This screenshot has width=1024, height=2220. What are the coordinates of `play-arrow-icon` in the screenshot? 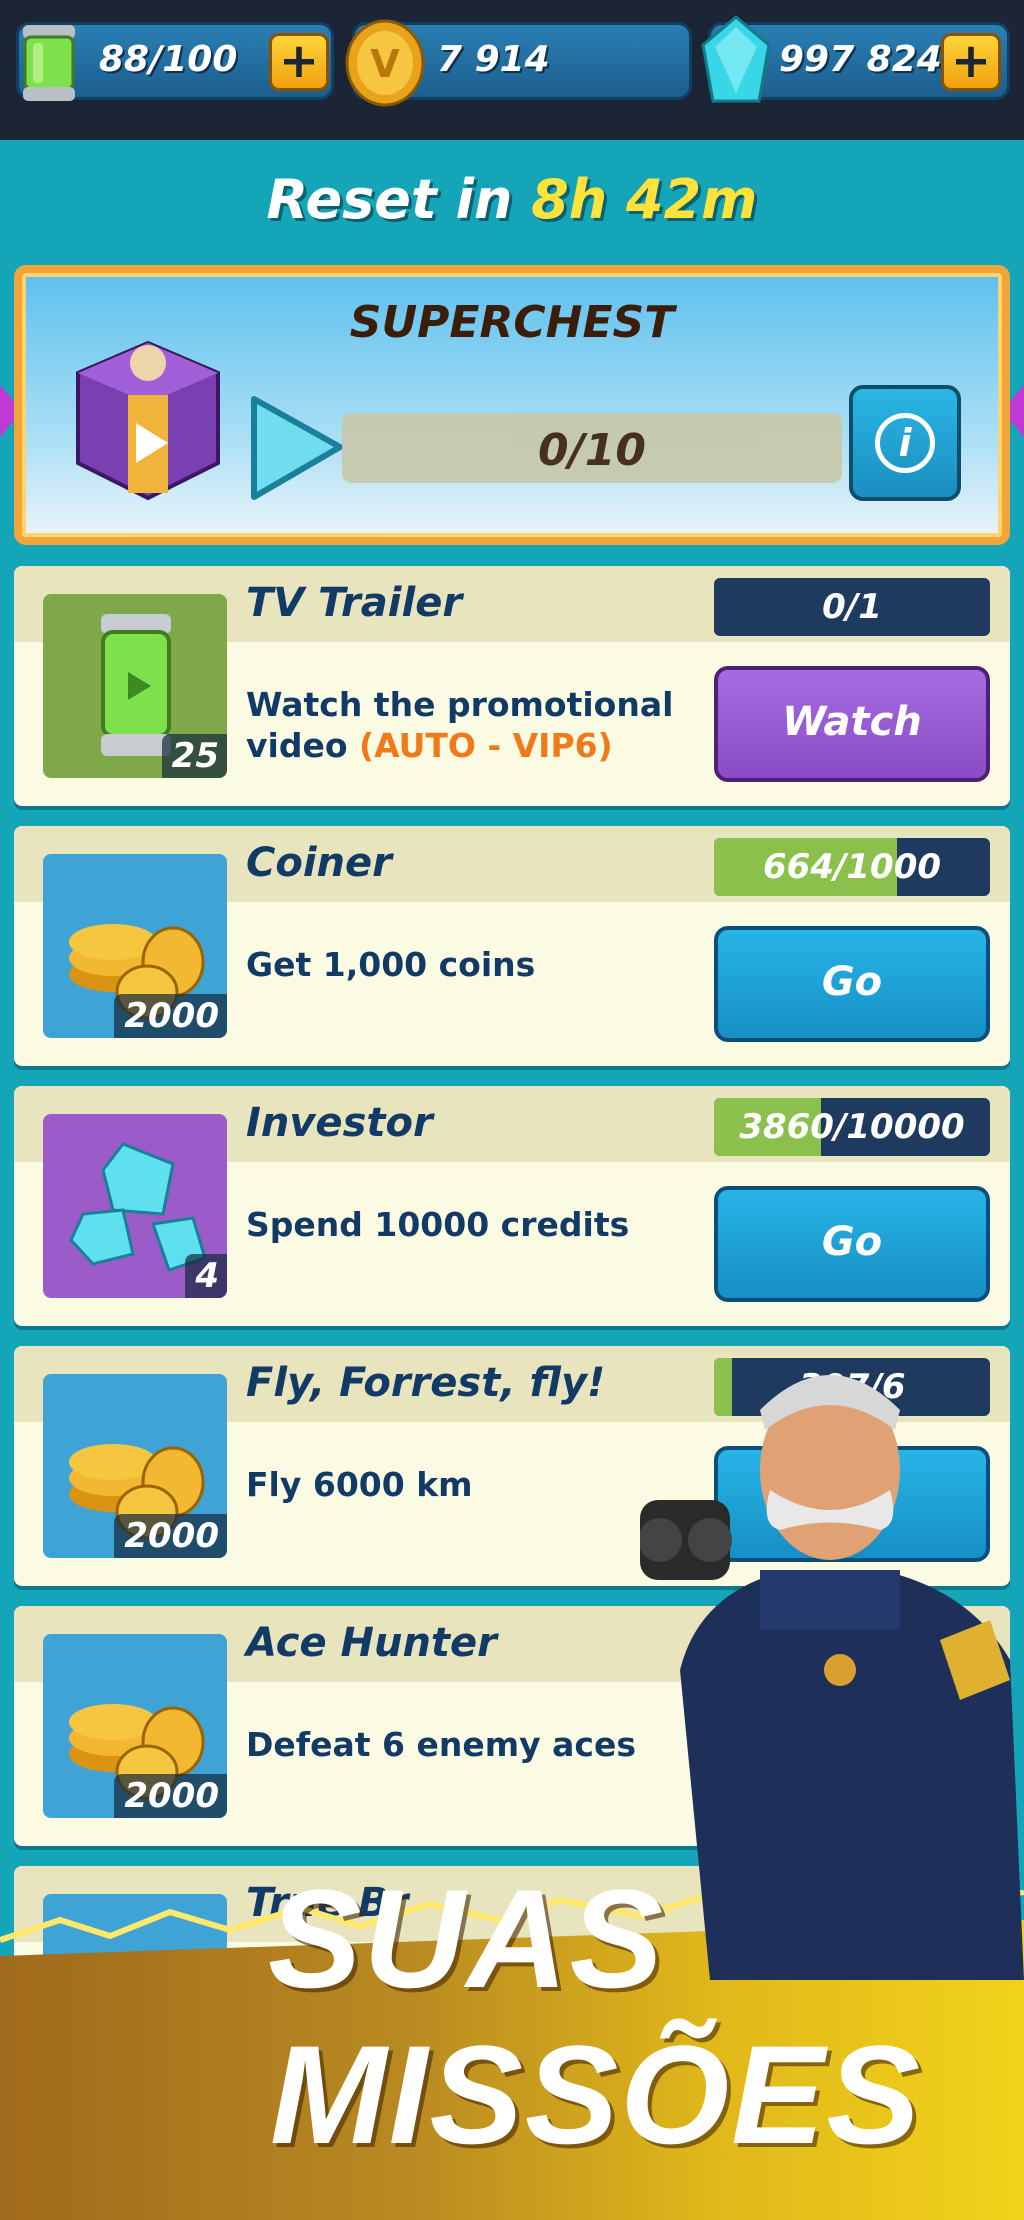 It's located at (297, 448).